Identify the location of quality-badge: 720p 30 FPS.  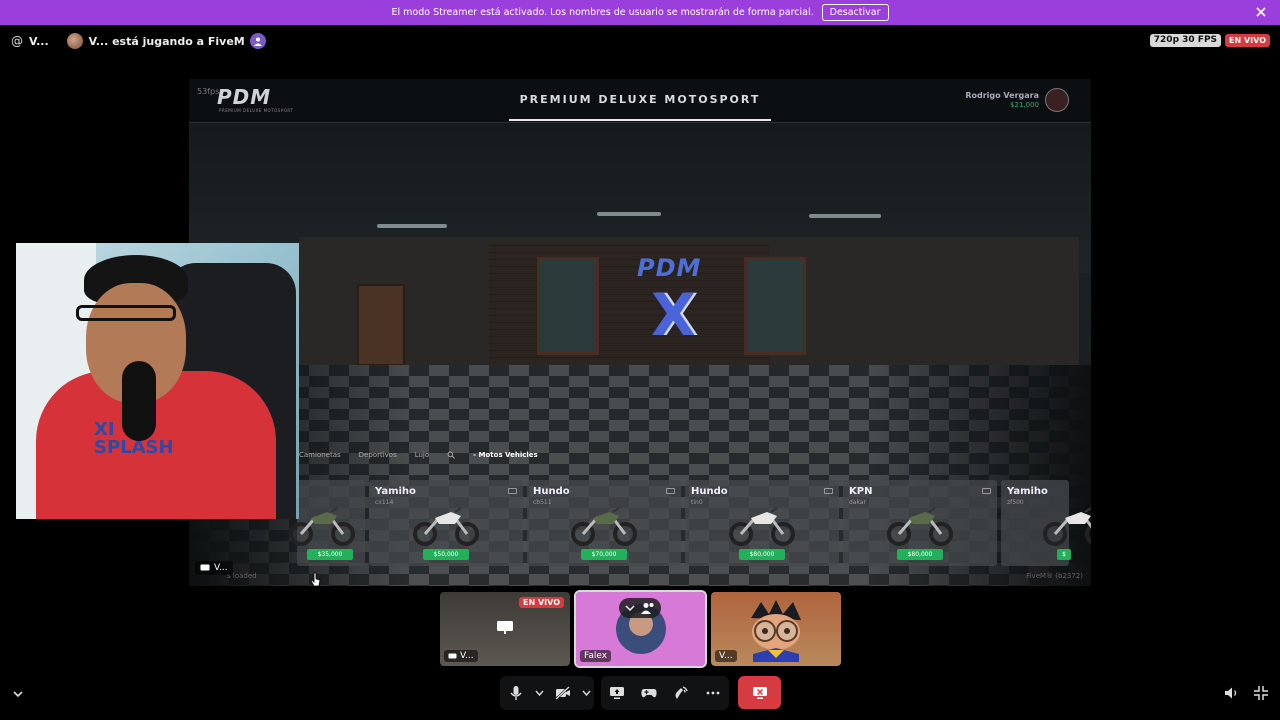
(1185, 40).